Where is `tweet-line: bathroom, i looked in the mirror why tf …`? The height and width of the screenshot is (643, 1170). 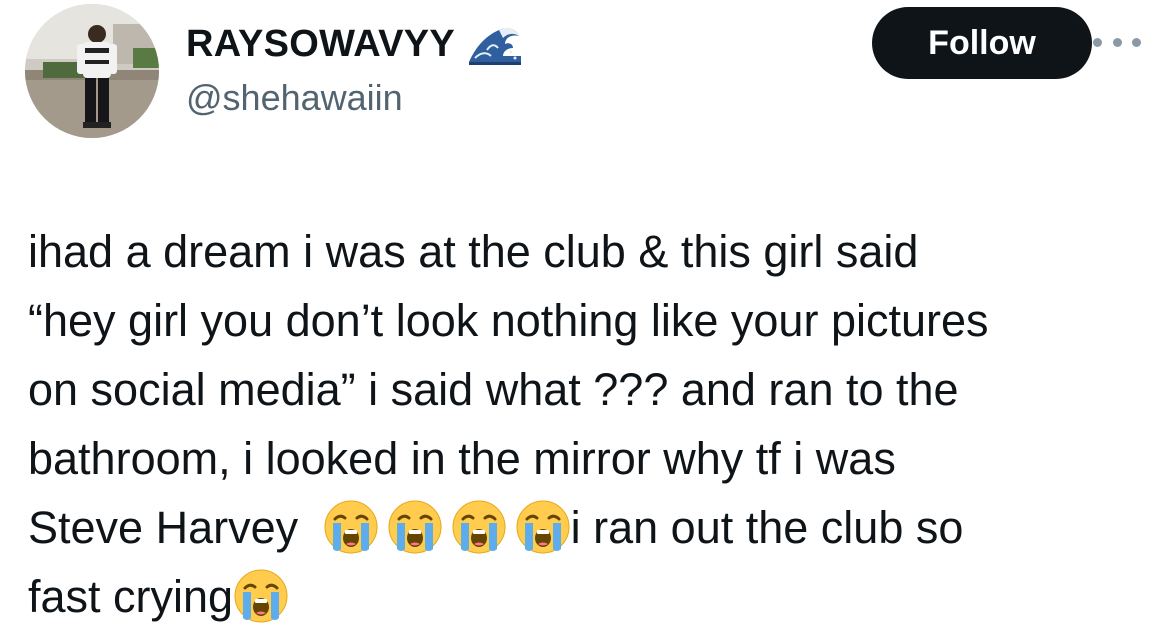
tweet-line: bathroom, i looked in the mirror why tf … is located at coordinates (462, 458).